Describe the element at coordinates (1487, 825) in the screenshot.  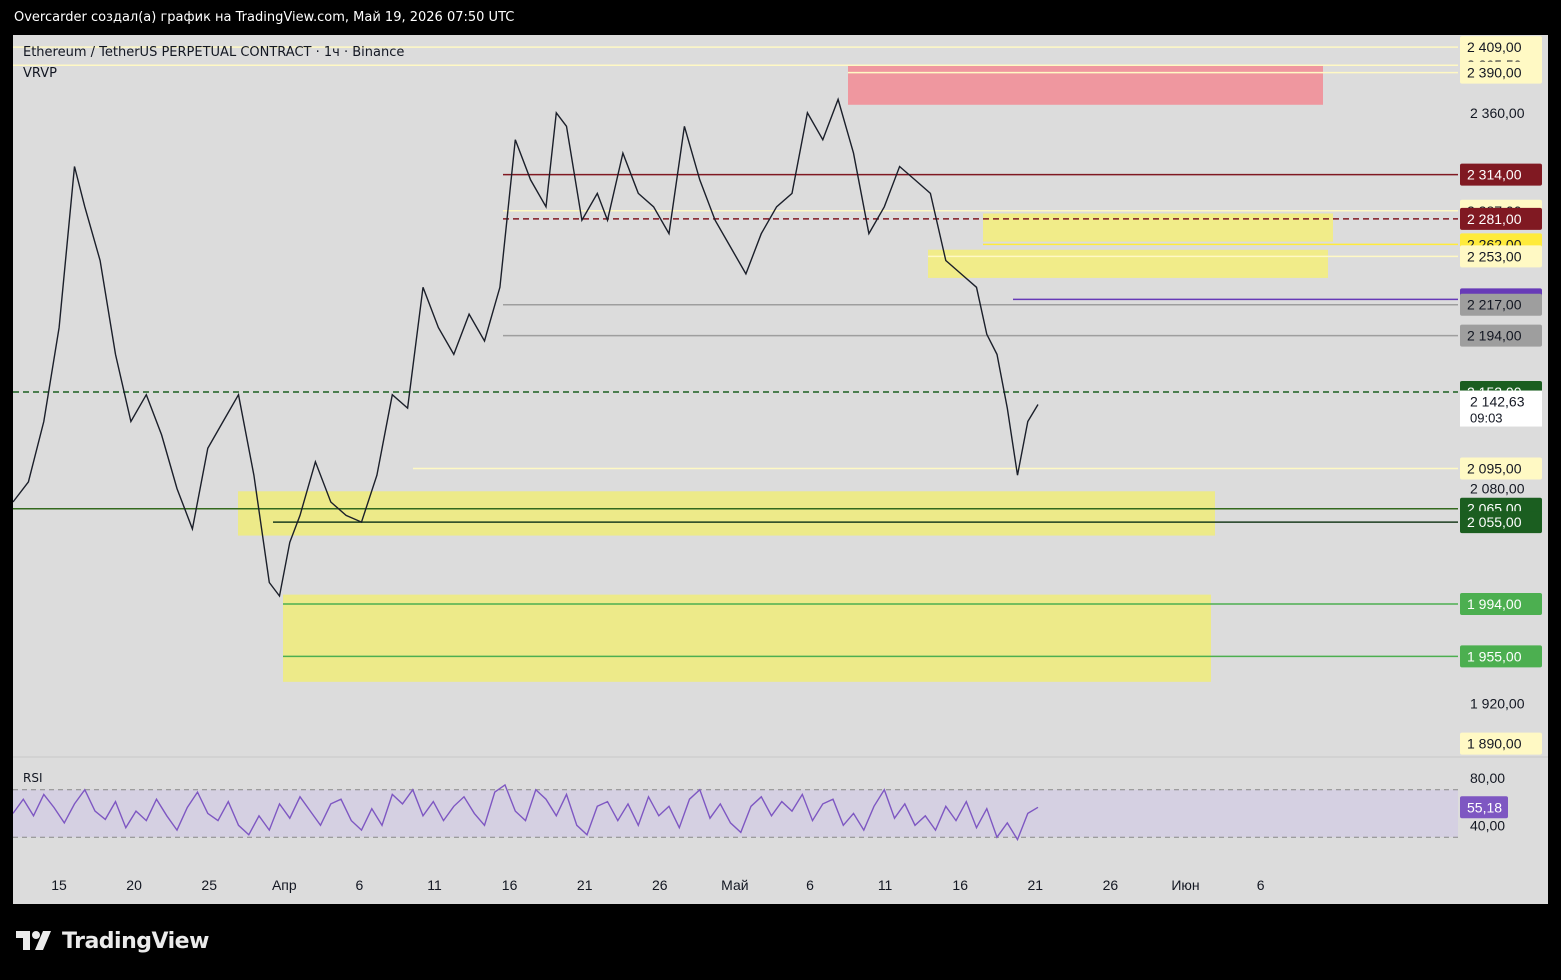
I see `rsi-tick-label: 40,00` at that location.